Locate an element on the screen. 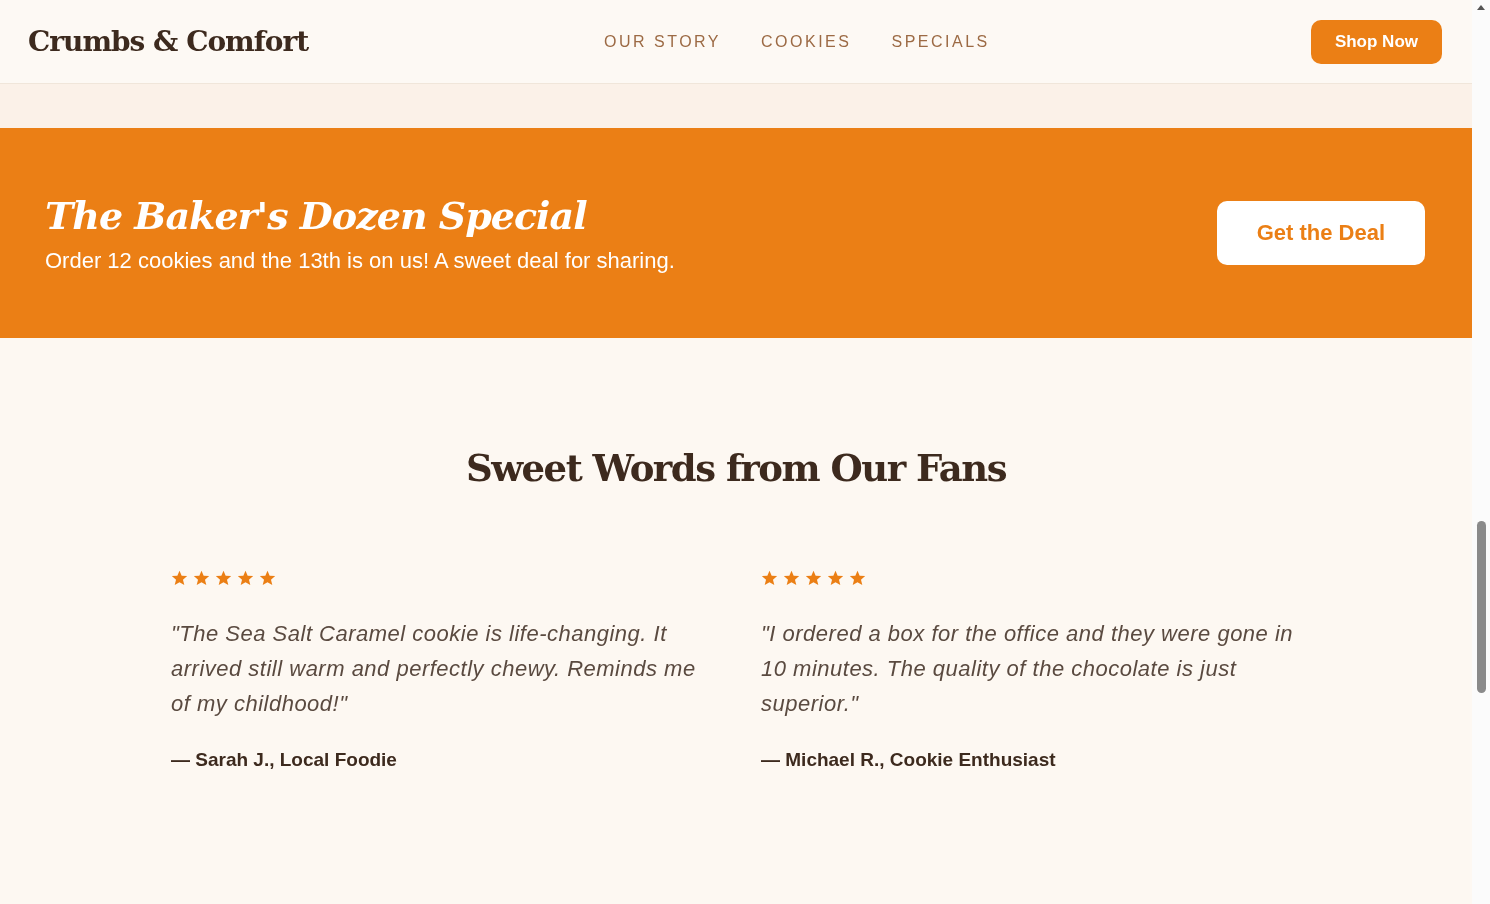 The width and height of the screenshot is (1490, 904). promo-title: The Baker's Dozen Special is located at coordinates (316, 215).